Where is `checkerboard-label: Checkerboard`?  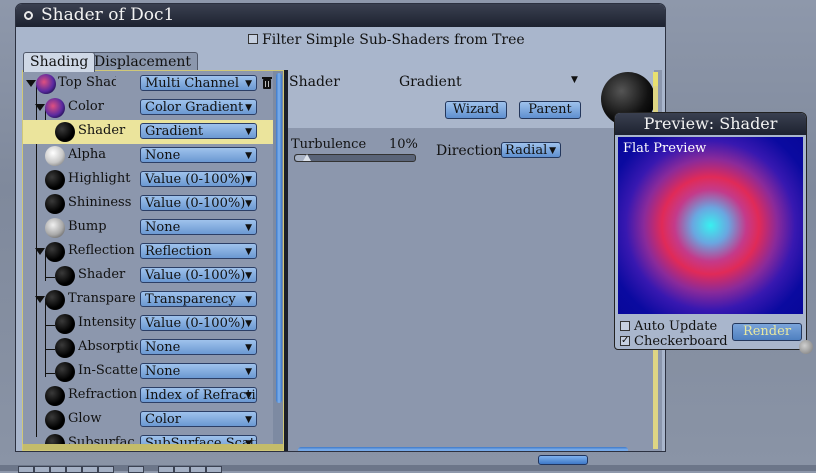
checkerboard-label: Checkerboard is located at coordinates (681, 341).